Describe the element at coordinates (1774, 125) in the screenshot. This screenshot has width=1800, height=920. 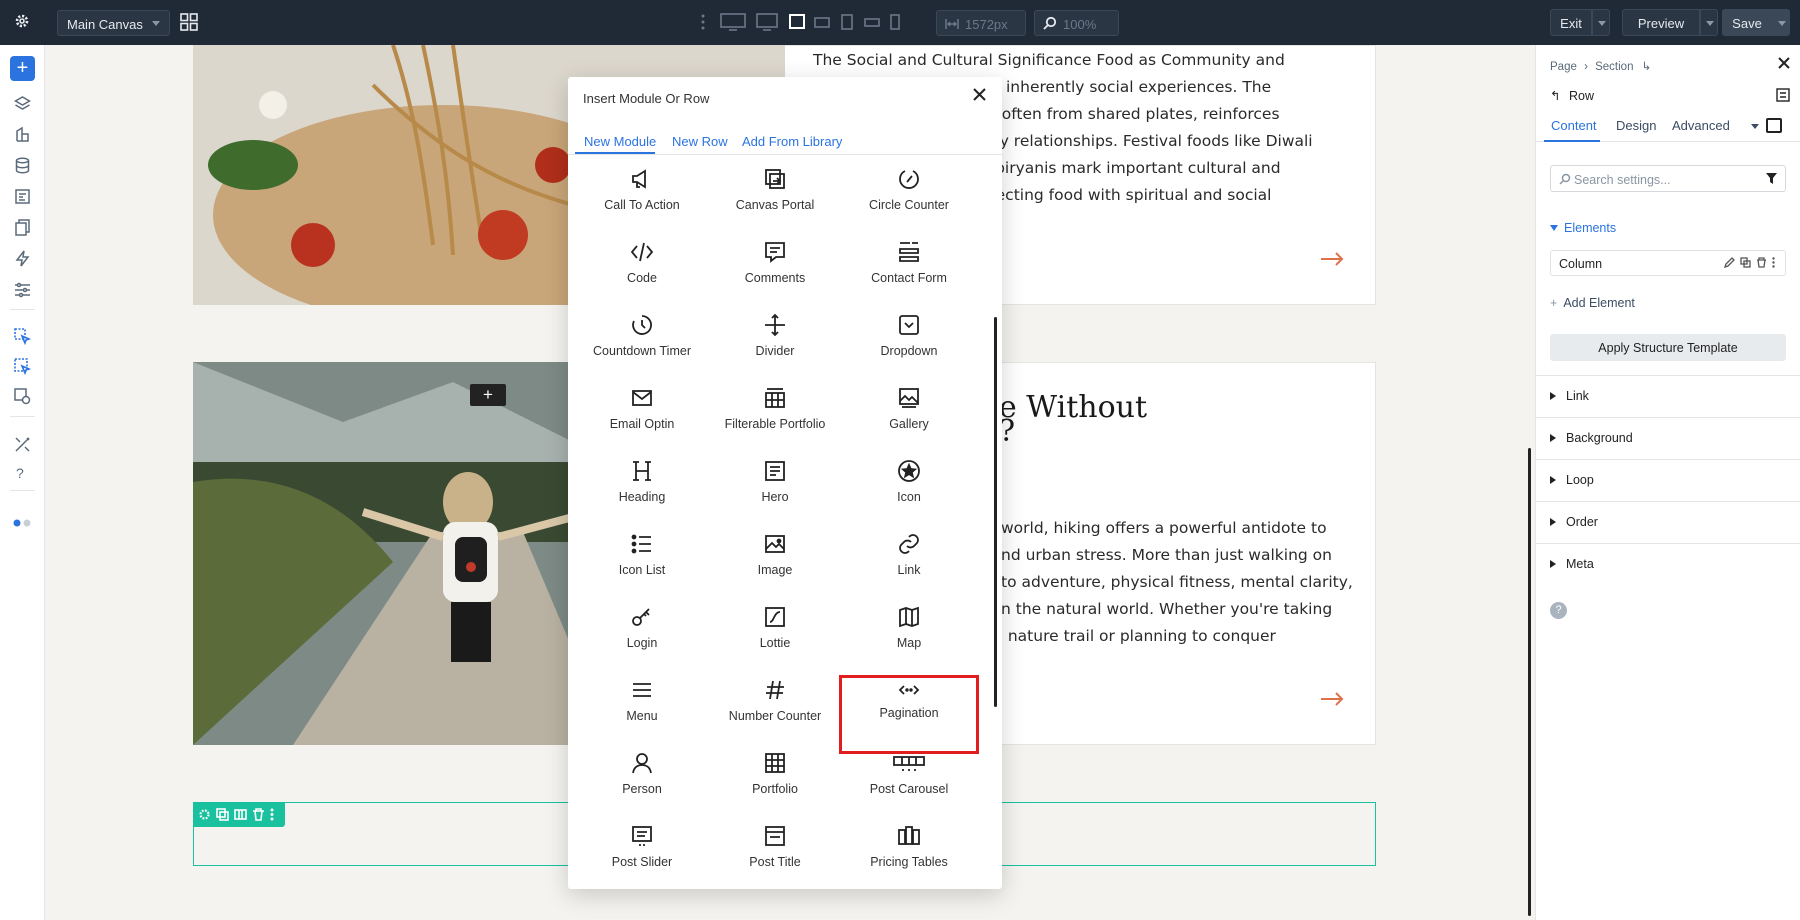
I see `wireframe-toggle-icon` at that location.